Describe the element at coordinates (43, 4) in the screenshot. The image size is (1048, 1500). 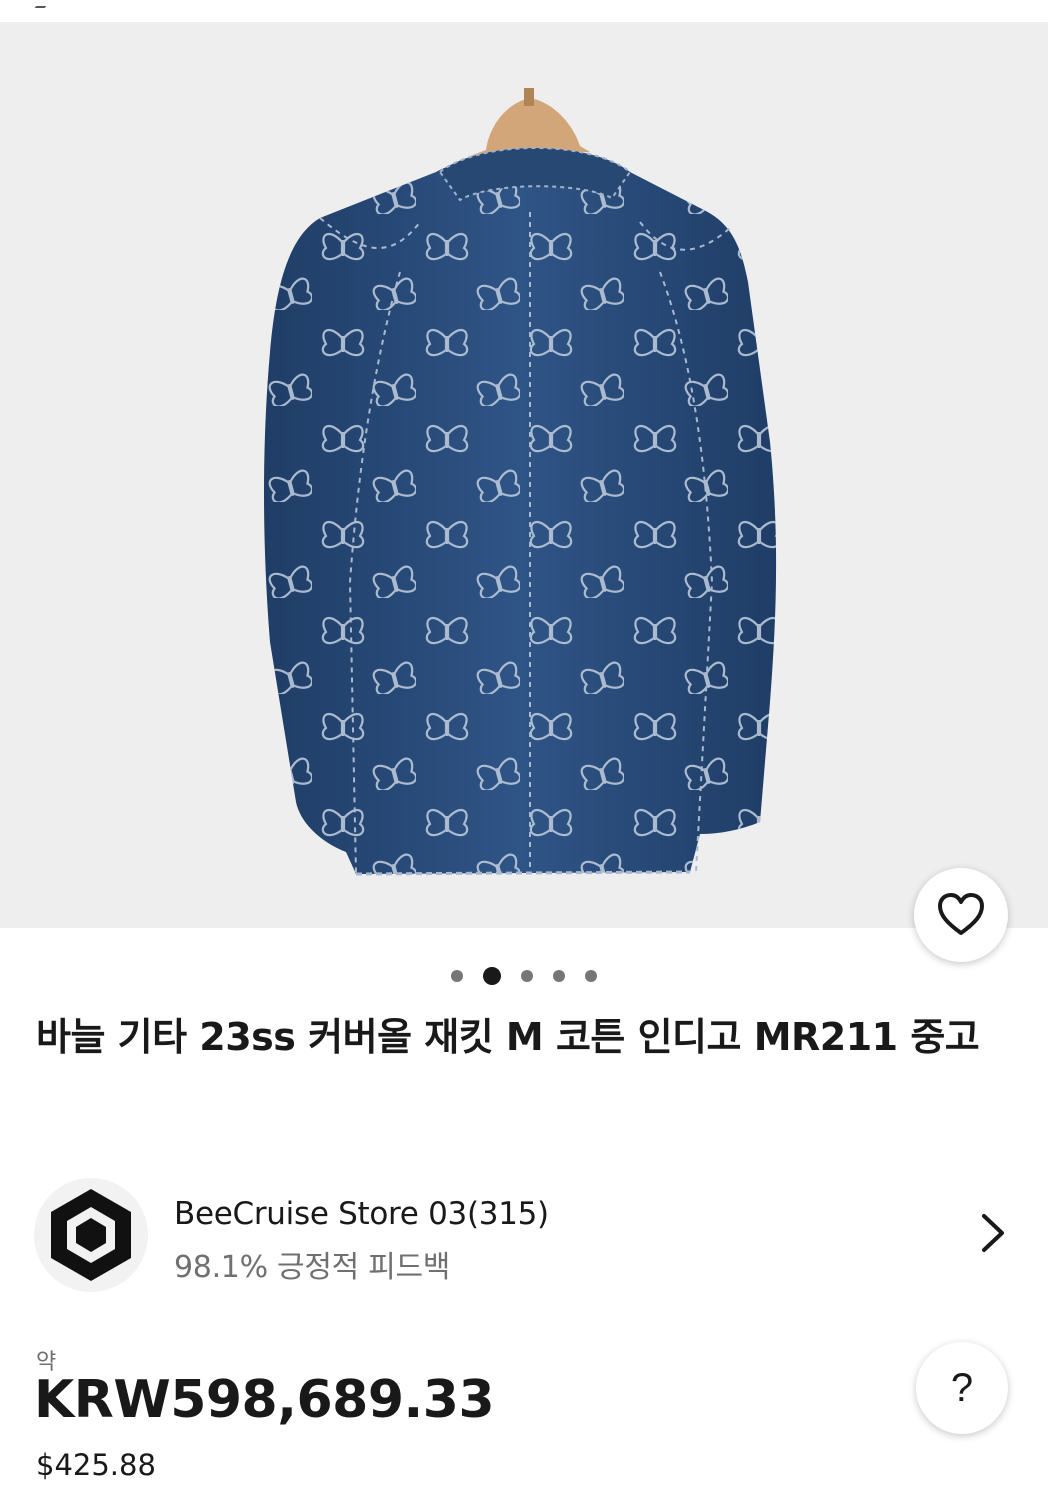
I see `back-arrow-icon` at that location.